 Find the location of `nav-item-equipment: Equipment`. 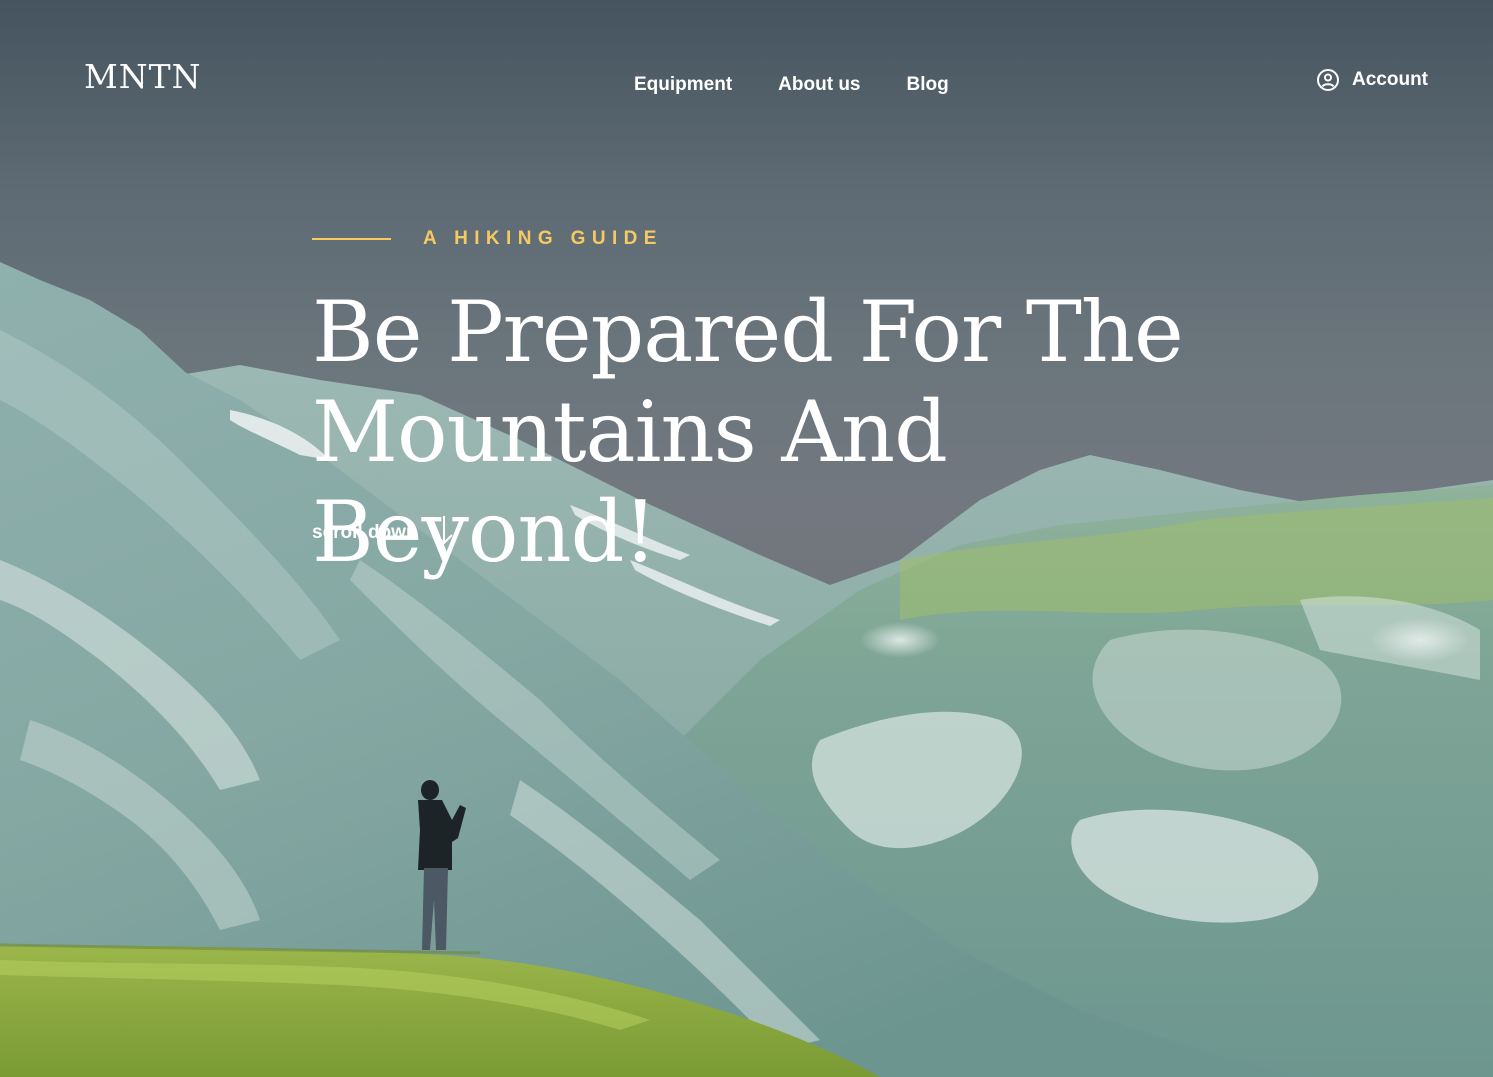

nav-item-equipment: Equipment is located at coordinates (683, 85).